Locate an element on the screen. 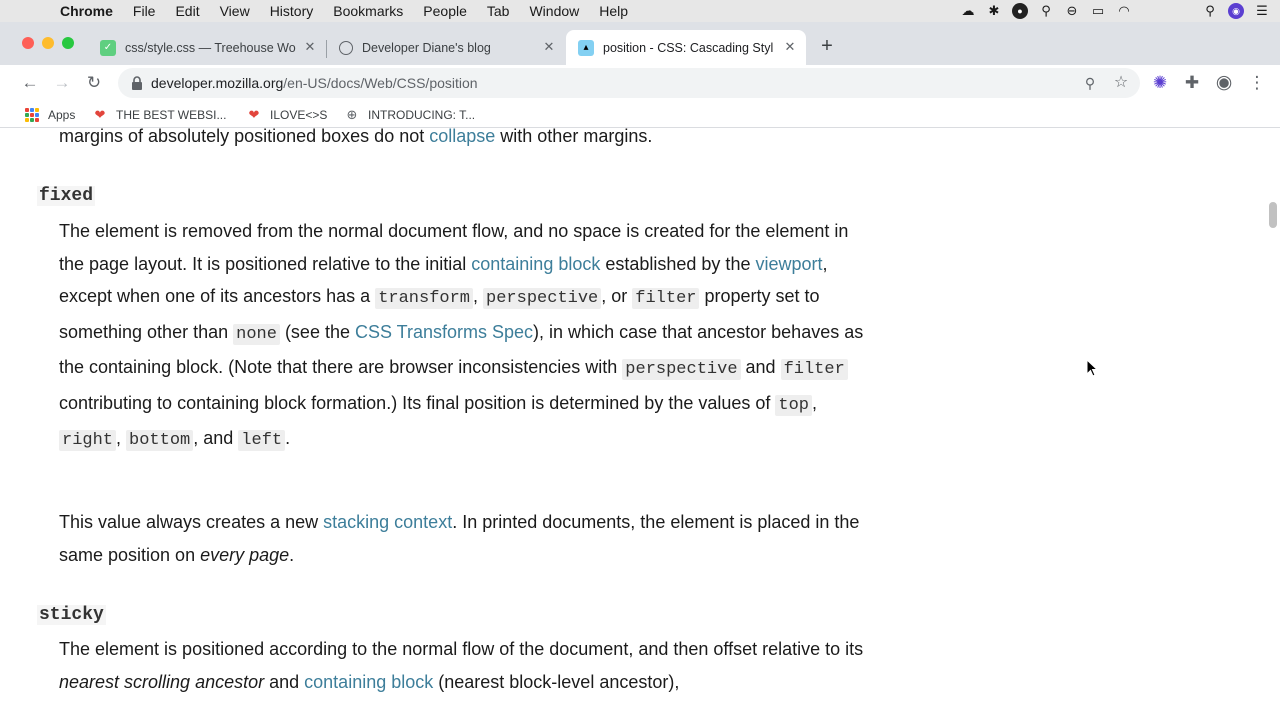  tab-developer-diane: Developer Diane's blog ✕ is located at coordinates (446, 47).